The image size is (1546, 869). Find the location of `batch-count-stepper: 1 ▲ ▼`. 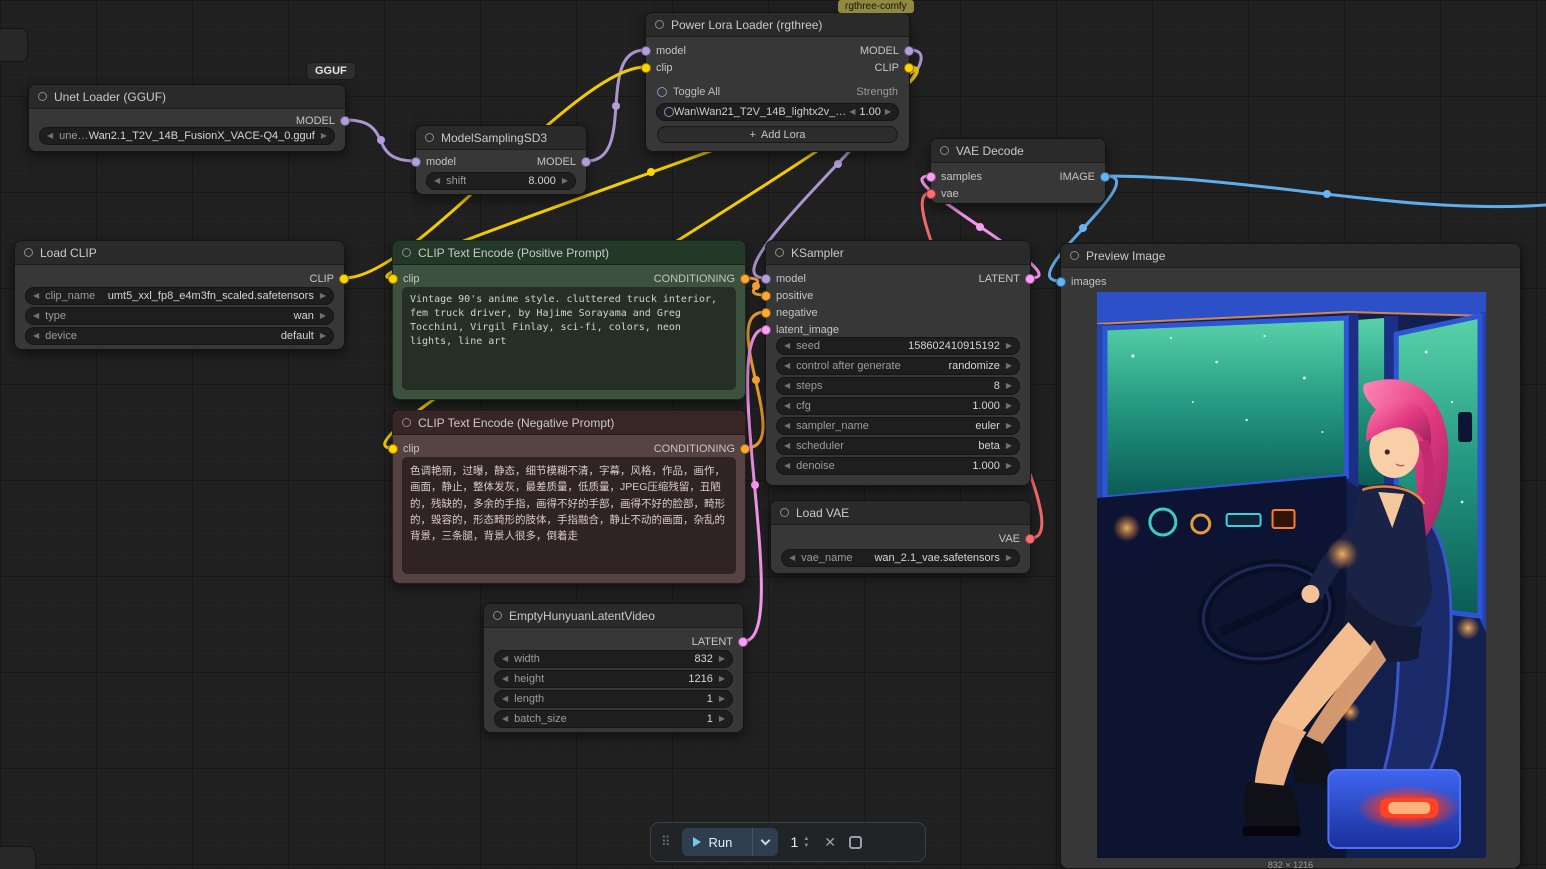

batch-count-stepper: 1 ▲ ▼ is located at coordinates (800, 842).